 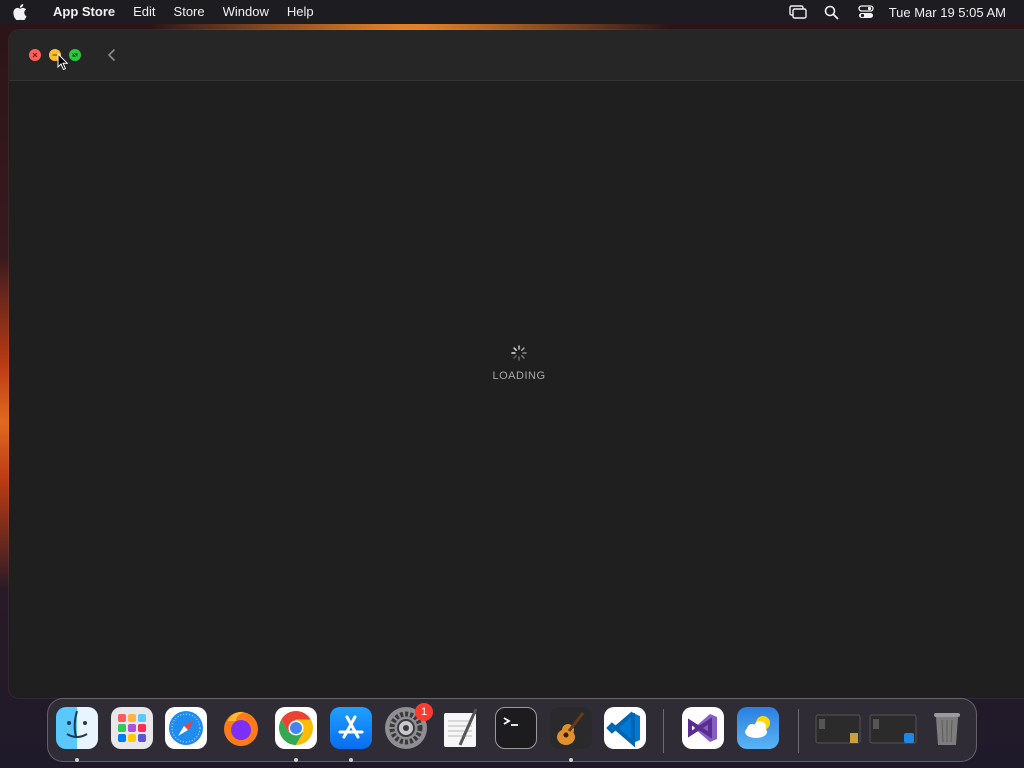 I want to click on mouse-cursor-icon, so click(x=63, y=62).